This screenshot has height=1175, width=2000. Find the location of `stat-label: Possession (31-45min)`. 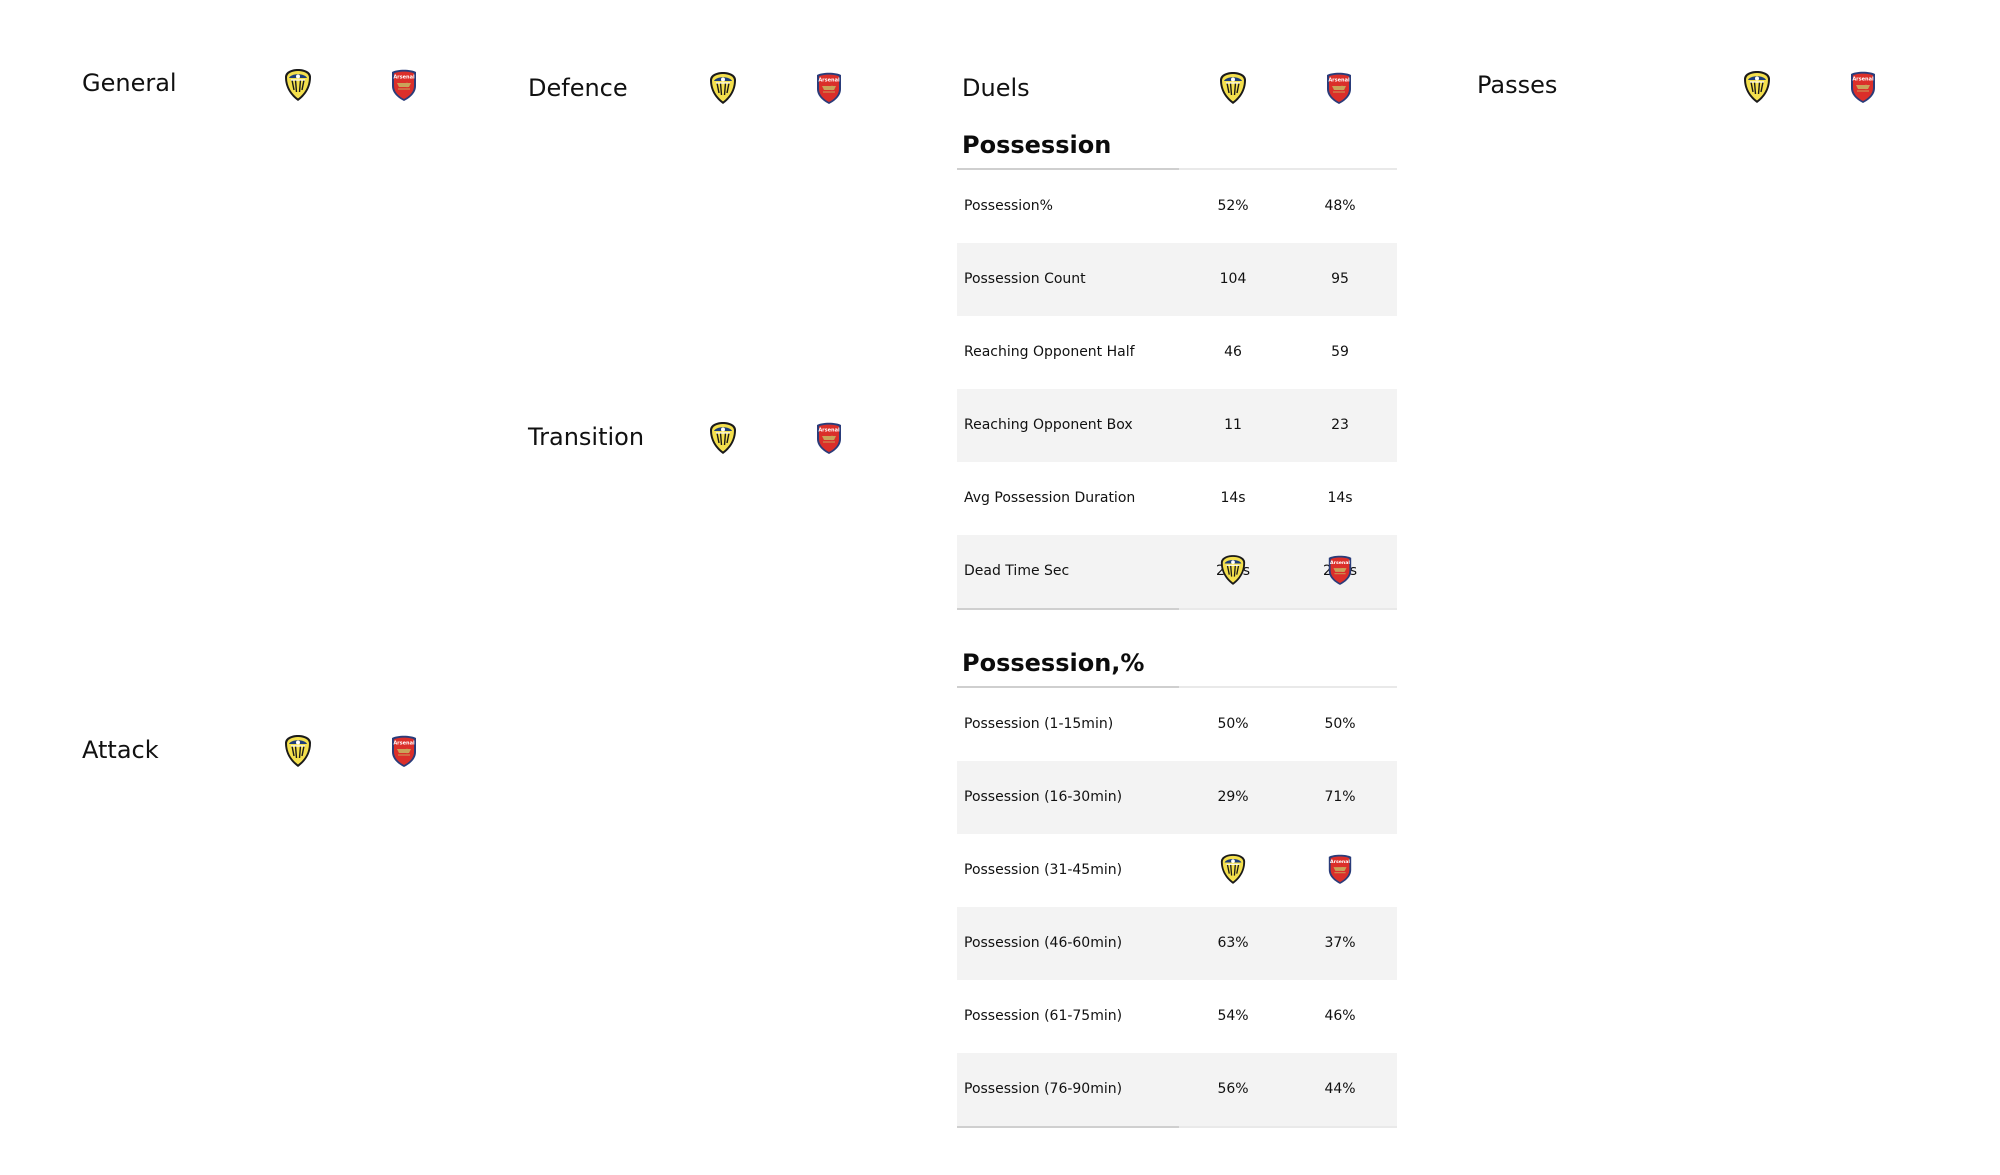

stat-label: Possession (31-45min) is located at coordinates (1043, 870).